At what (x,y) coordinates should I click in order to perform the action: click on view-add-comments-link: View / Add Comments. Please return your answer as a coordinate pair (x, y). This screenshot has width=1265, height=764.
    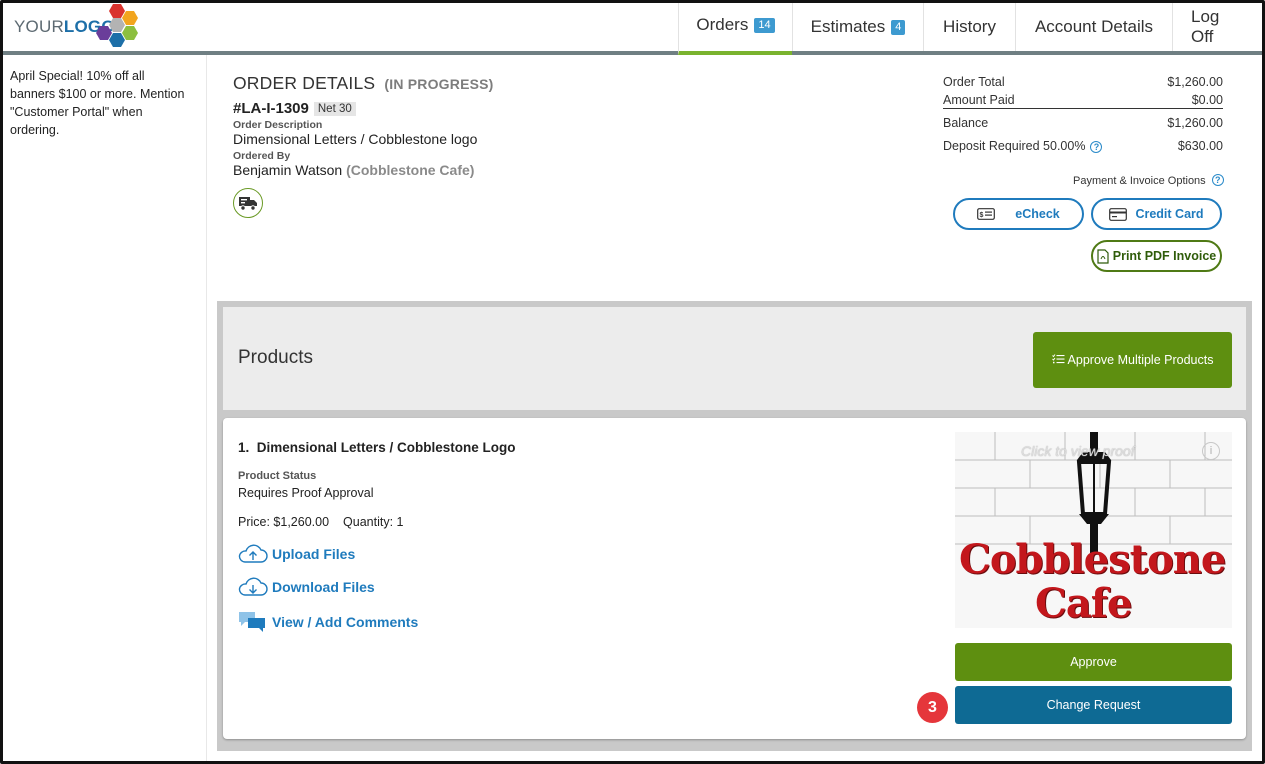
    Looking at the image, I should click on (328, 622).